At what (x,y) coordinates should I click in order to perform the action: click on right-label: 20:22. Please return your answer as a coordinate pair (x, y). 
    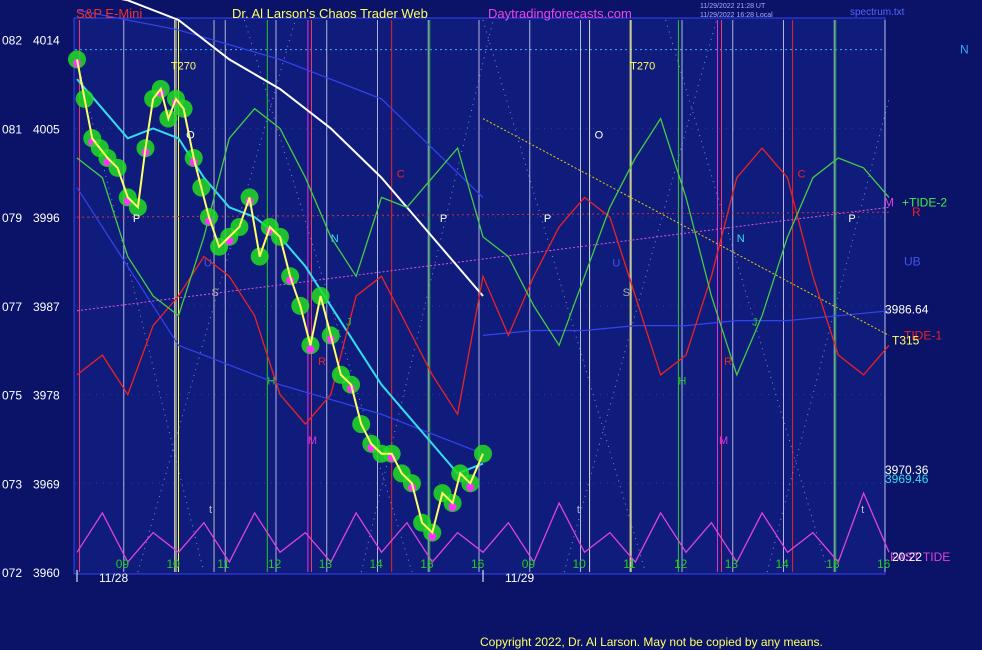
    Looking at the image, I should click on (907, 557).